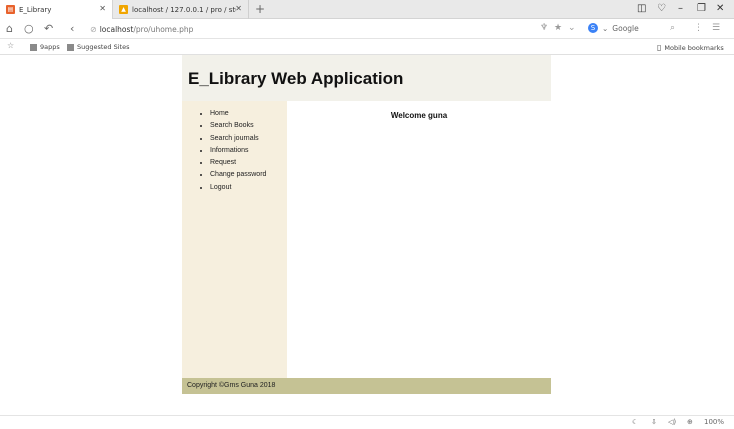 This screenshot has height=429, width=734. What do you see at coordinates (29, 28) in the screenshot?
I see `refresh-icon: ○` at bounding box center [29, 28].